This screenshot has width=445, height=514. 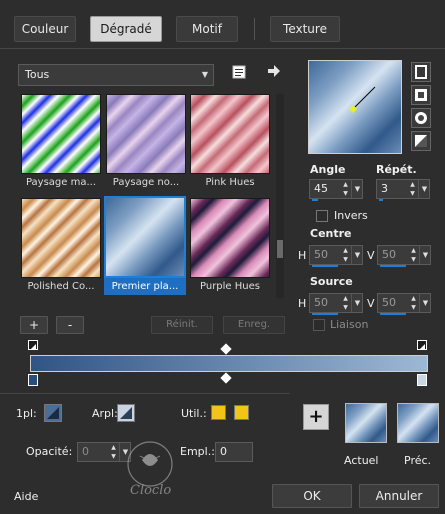 I want to click on opacity-value: 0, so click(x=85, y=451).